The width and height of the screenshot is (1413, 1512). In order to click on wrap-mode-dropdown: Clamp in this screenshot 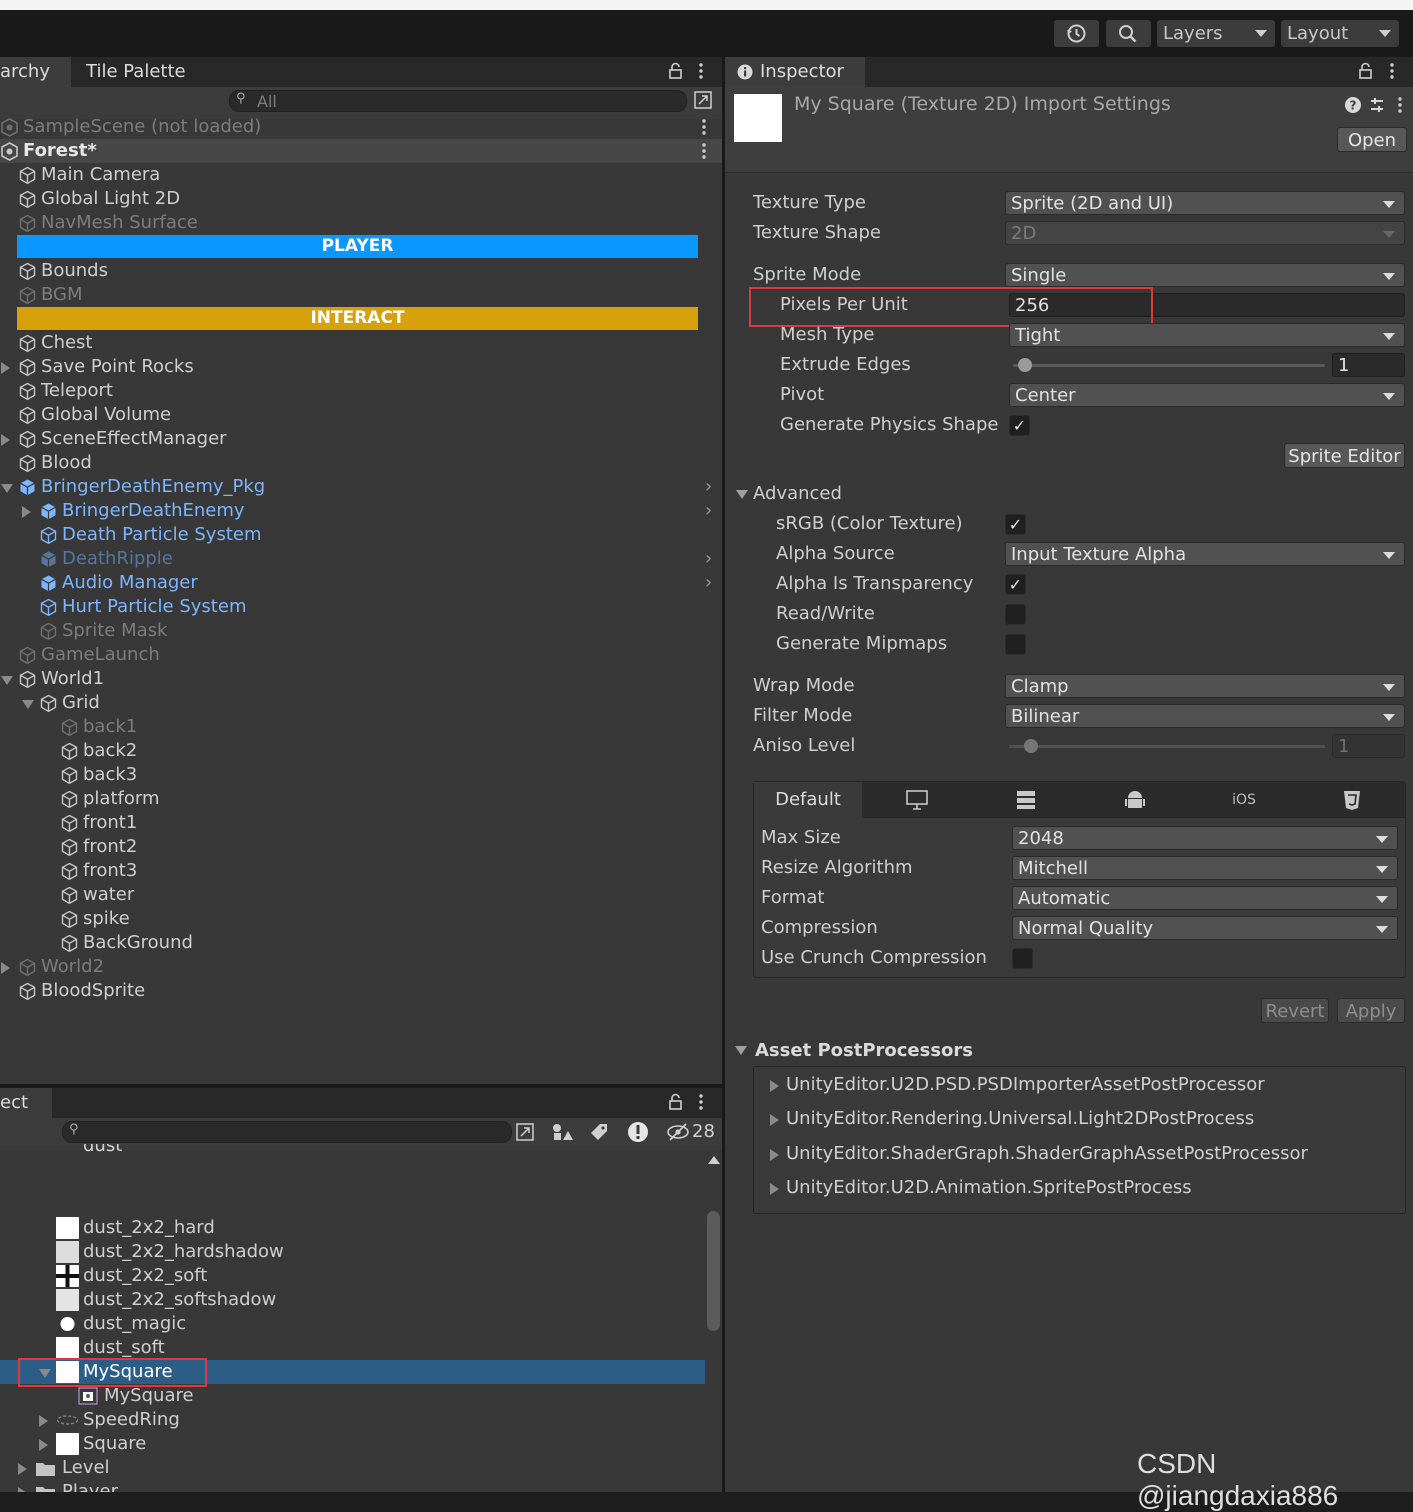, I will do `click(1205, 686)`.